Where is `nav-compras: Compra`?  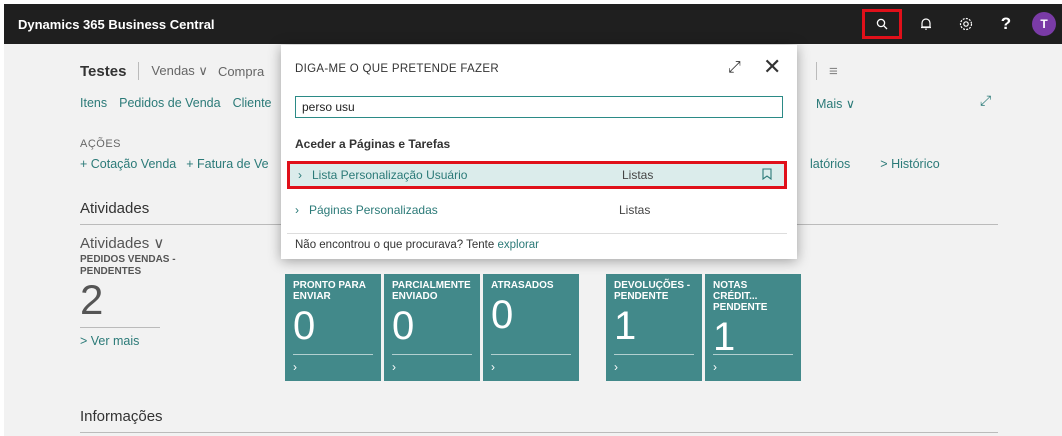
nav-compras: Compra is located at coordinates (241, 71).